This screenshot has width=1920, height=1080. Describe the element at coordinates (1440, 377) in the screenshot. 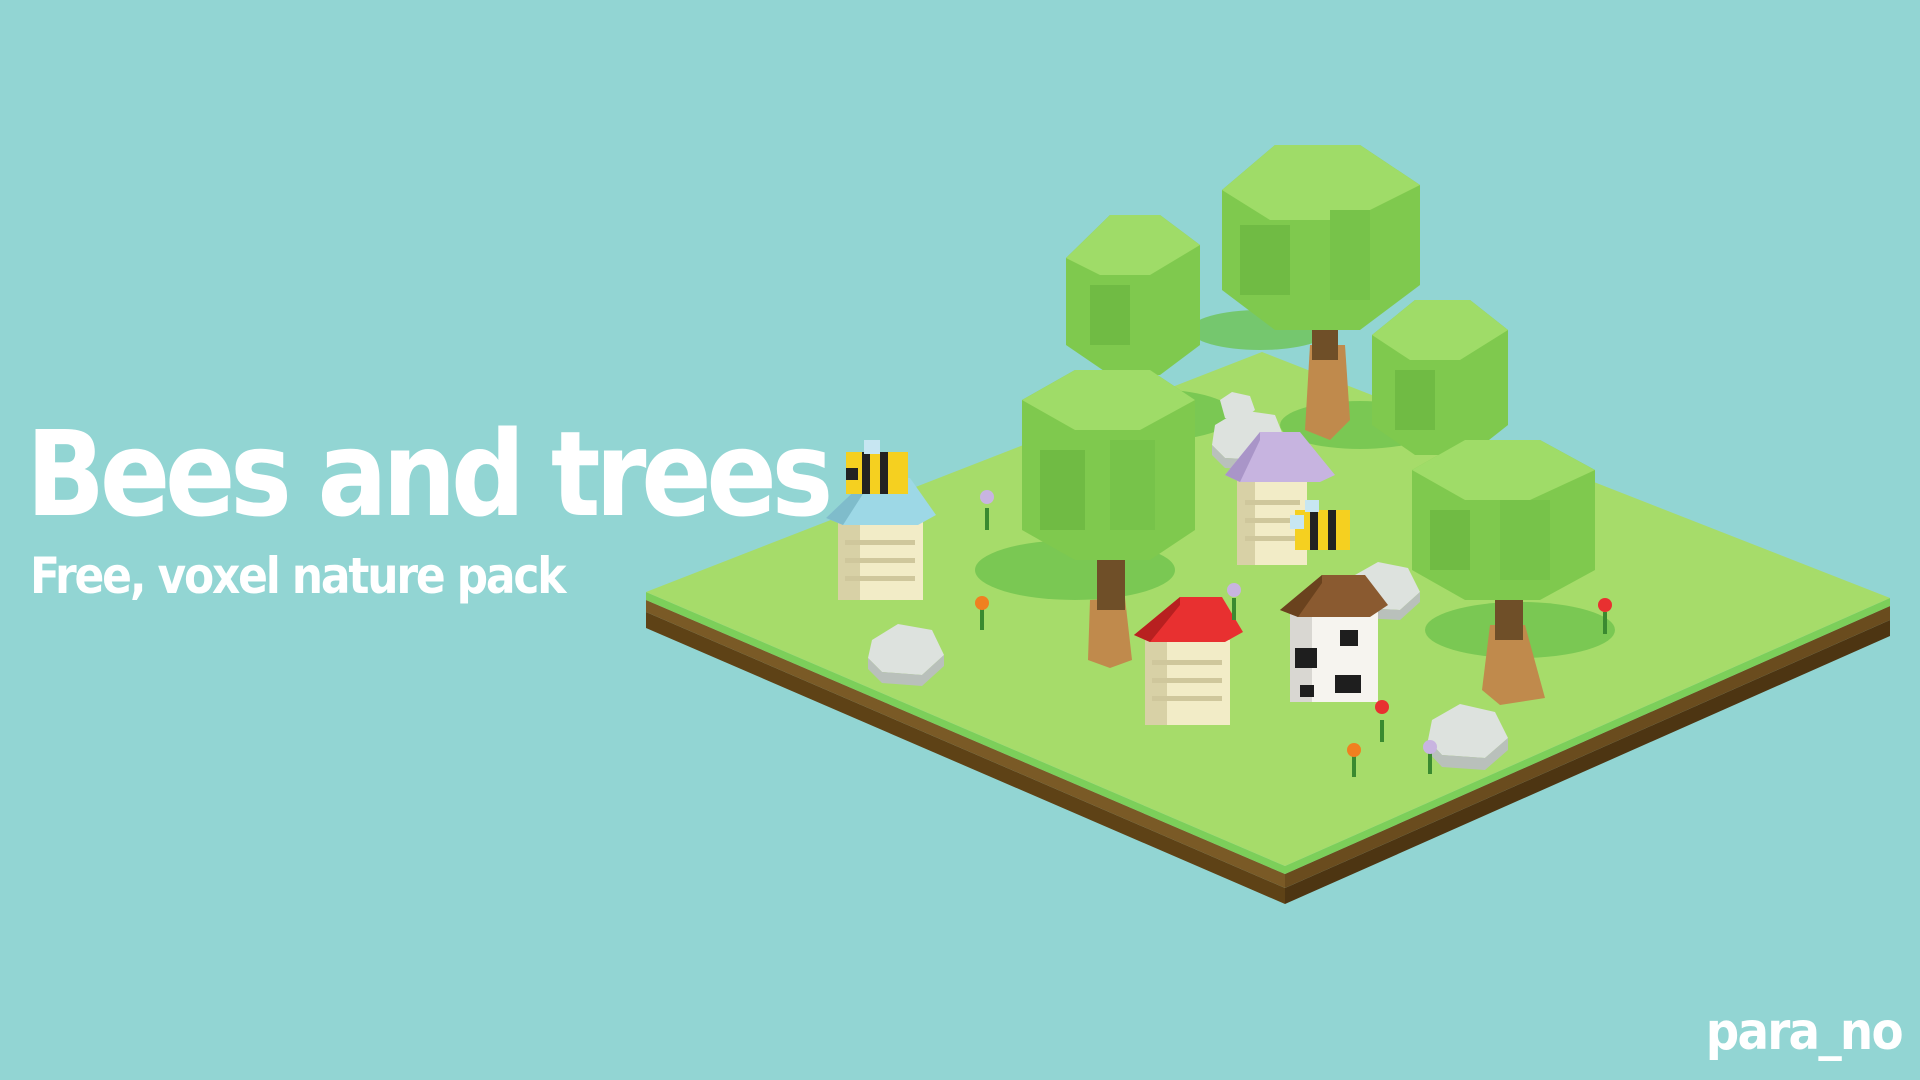

I see `tree` at that location.